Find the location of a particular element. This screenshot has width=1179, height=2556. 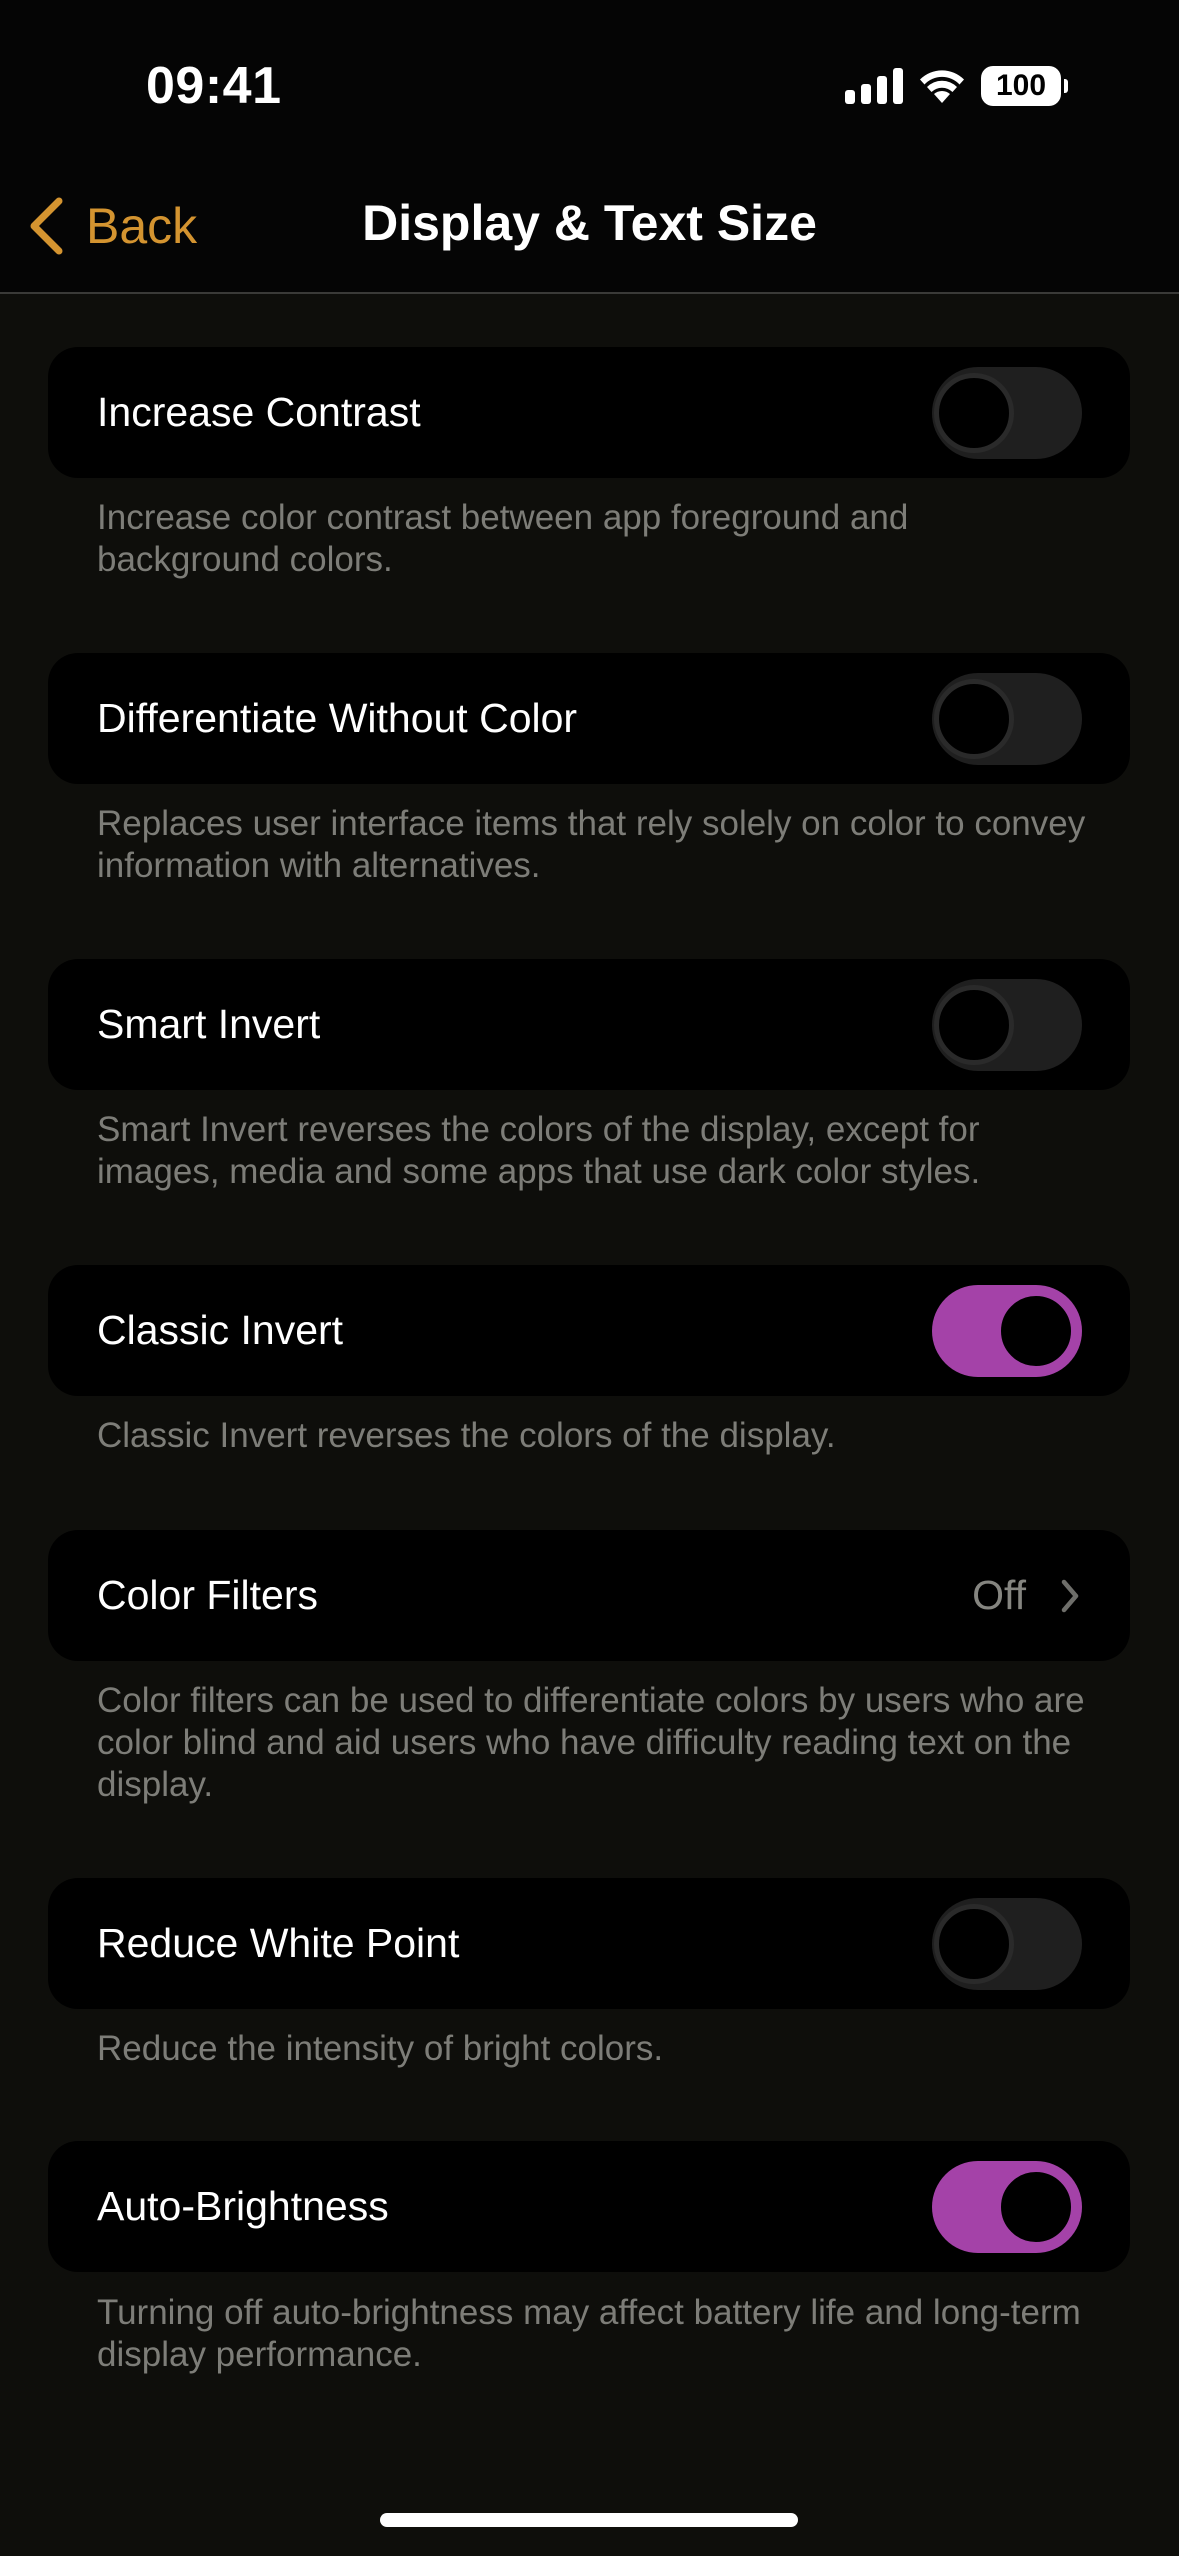

setting-row-smart-invert: Smart Invert is located at coordinates (589, 1024).